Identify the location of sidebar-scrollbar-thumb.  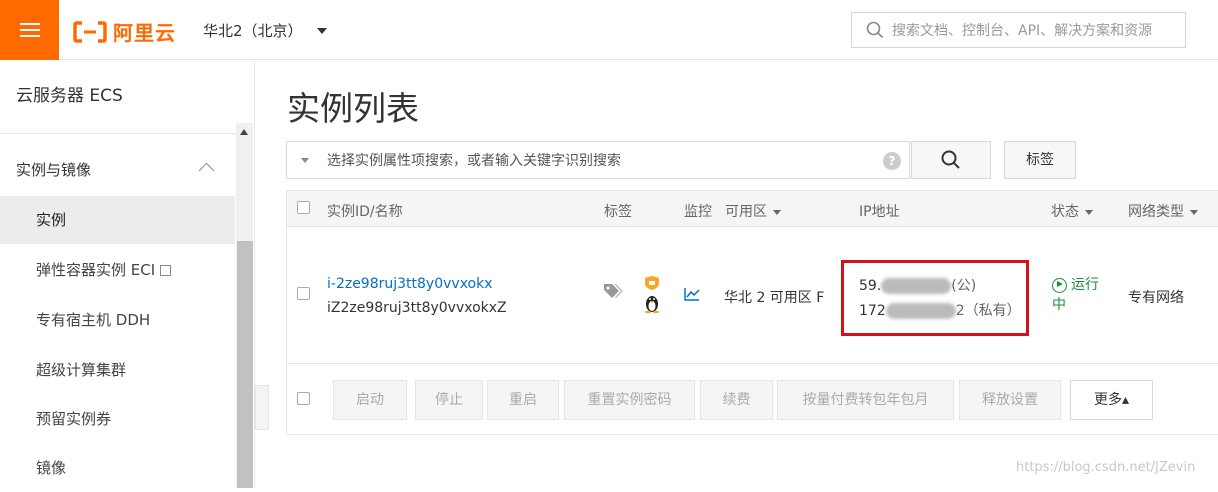
(245, 364).